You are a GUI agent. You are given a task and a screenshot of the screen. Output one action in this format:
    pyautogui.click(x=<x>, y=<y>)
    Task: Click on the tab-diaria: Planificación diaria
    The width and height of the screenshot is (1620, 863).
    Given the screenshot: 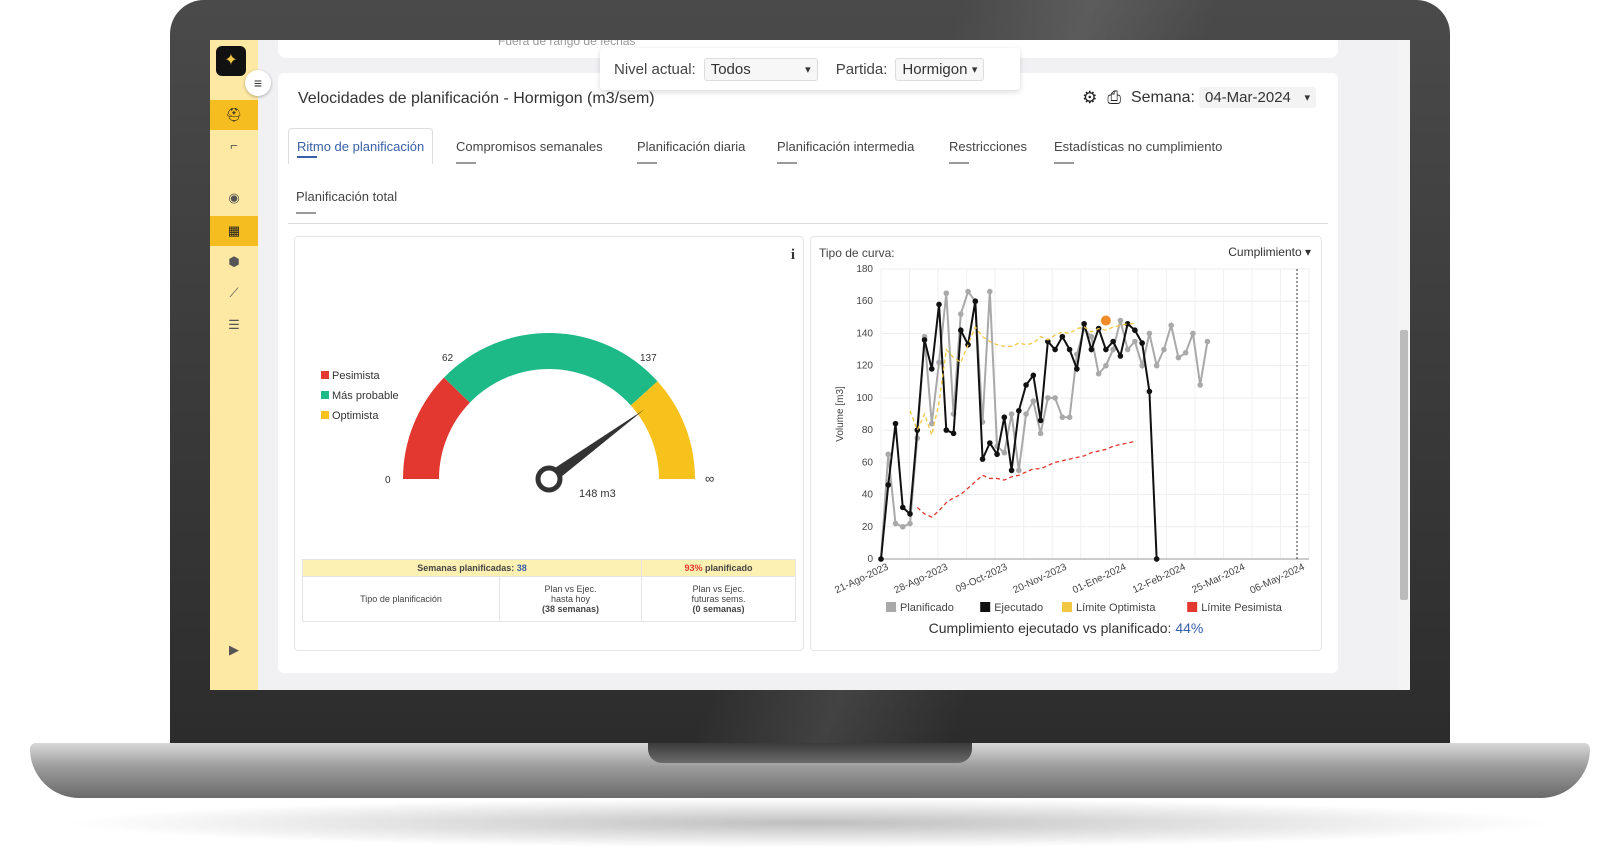 What is the action you would take?
    pyautogui.click(x=691, y=151)
    